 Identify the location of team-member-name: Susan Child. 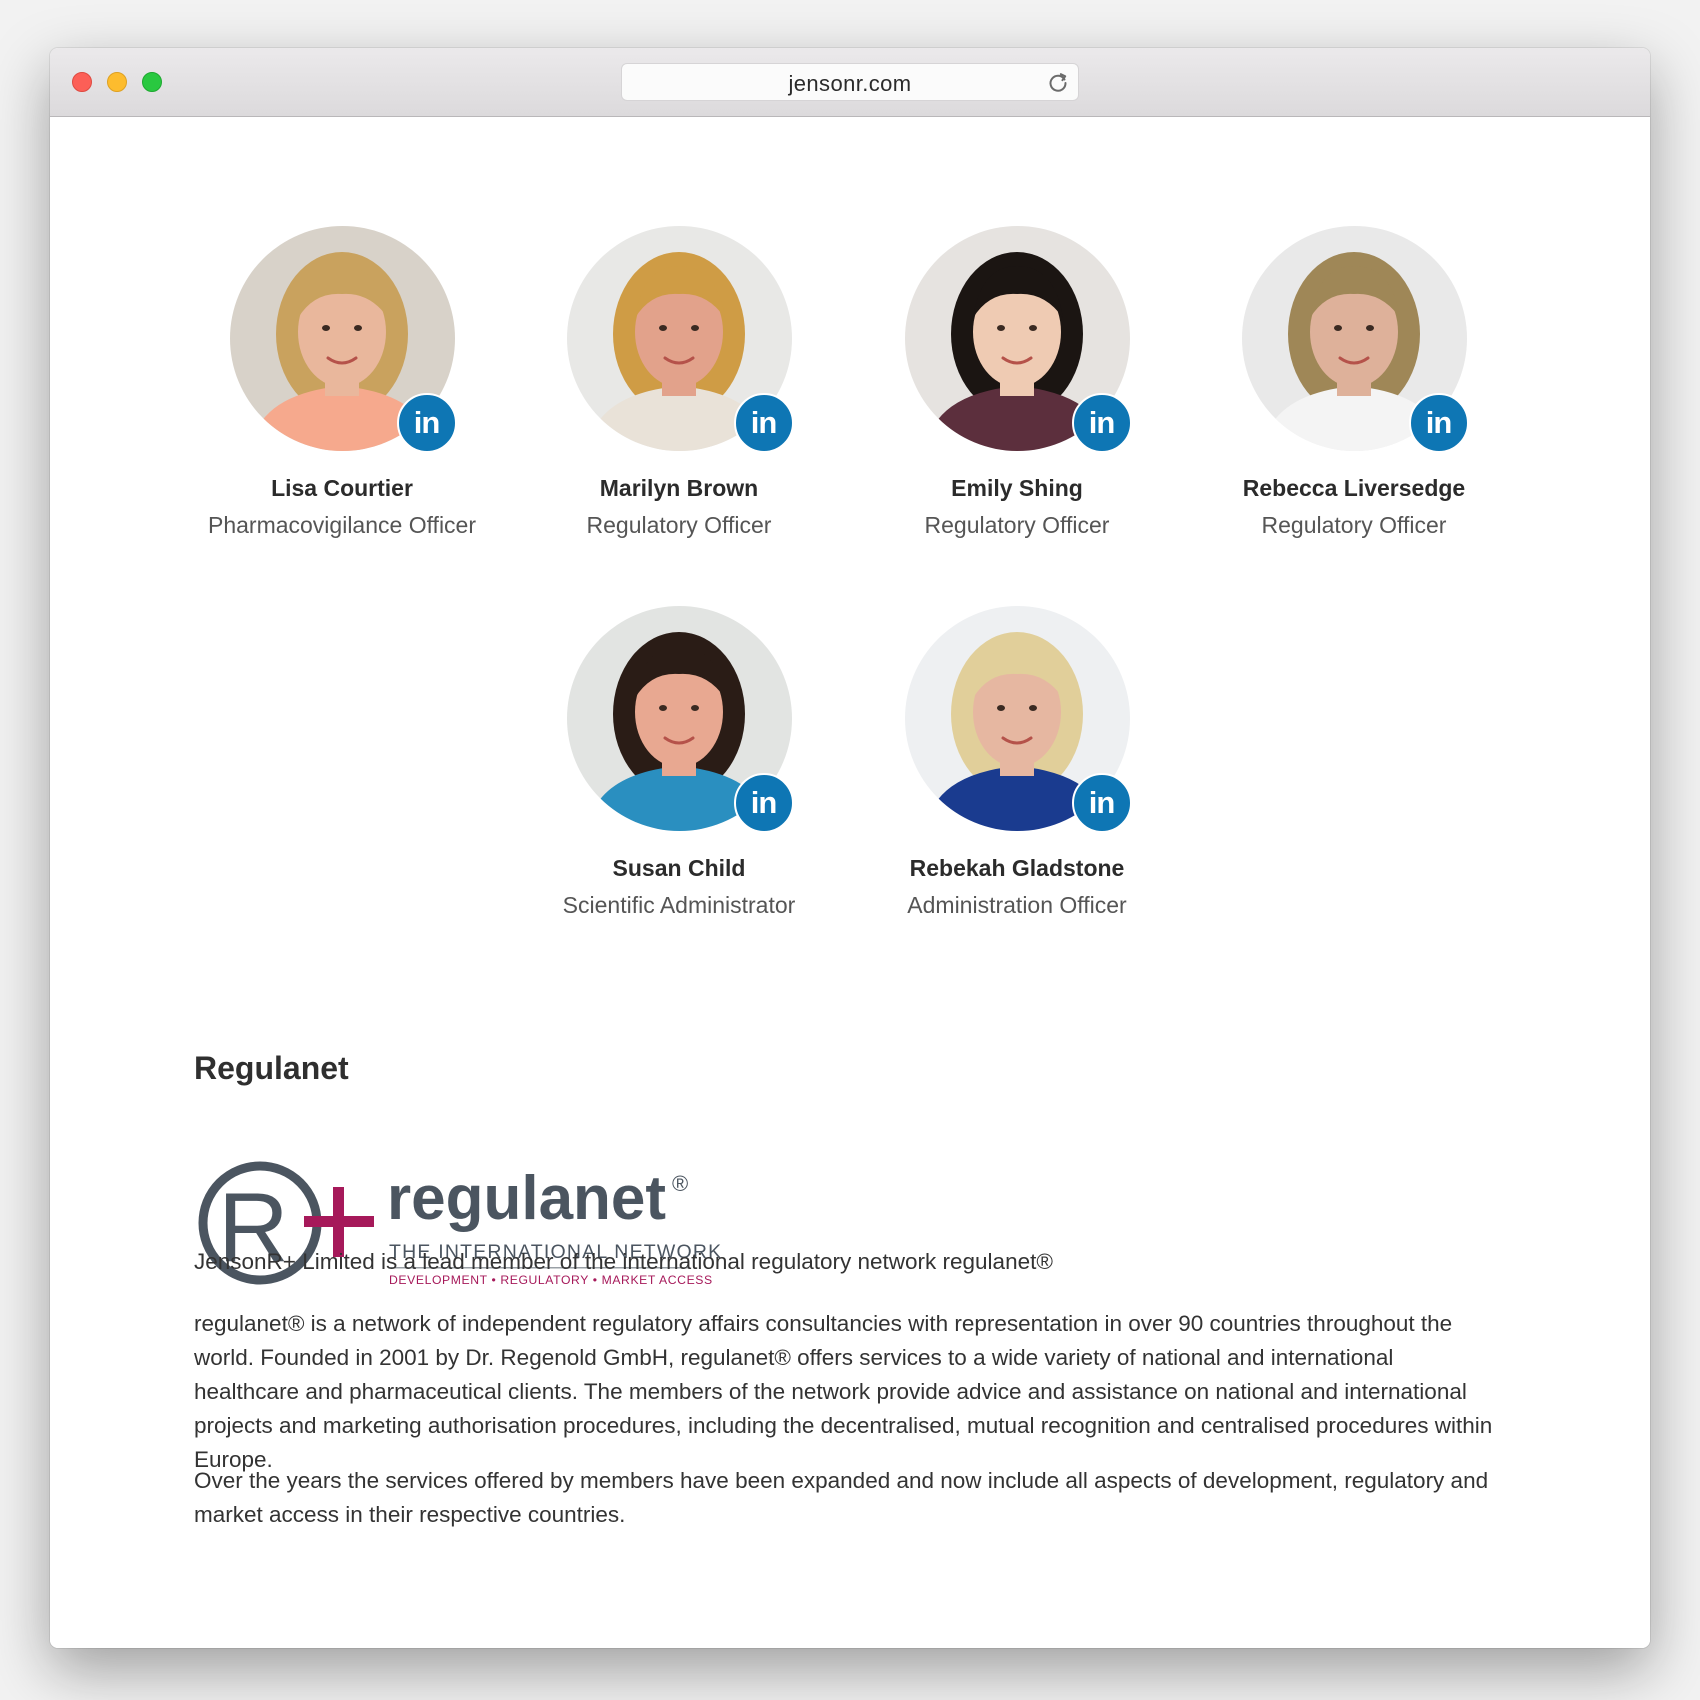
(679, 868).